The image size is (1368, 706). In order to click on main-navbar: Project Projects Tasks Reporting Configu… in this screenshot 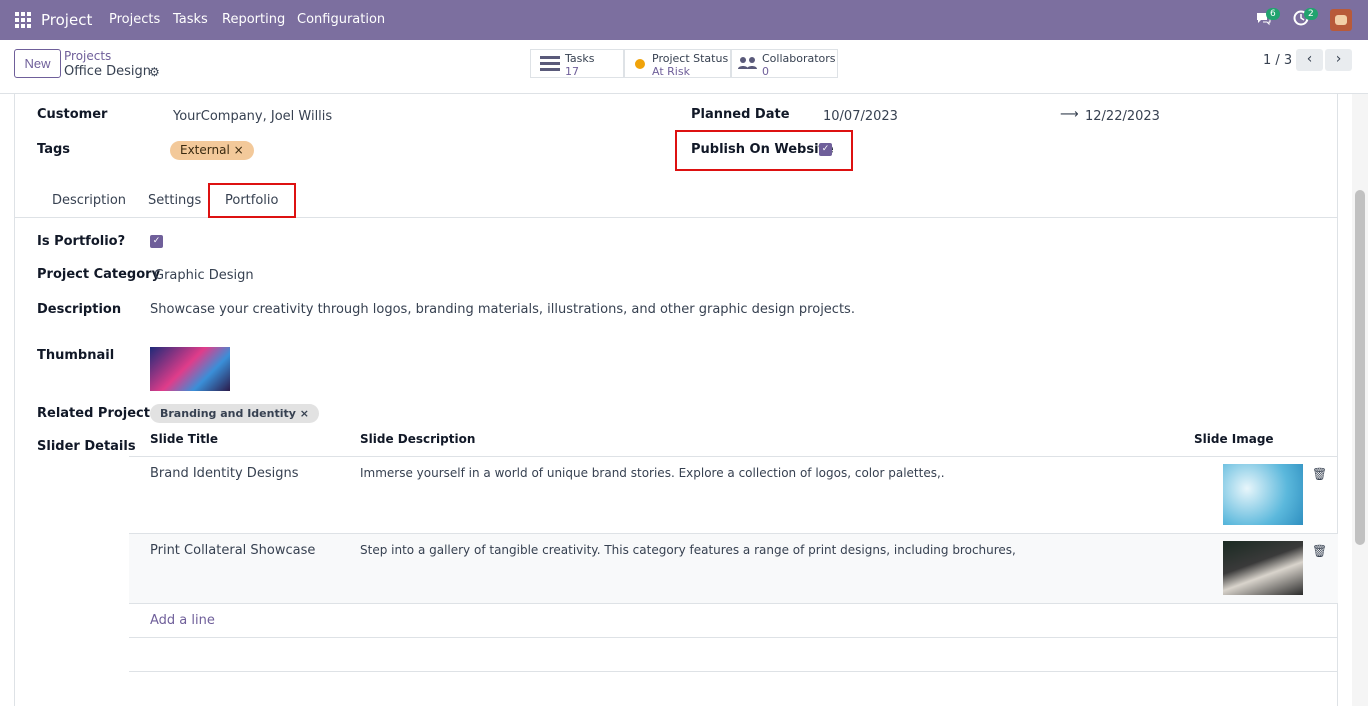, I will do `click(684, 20)`.